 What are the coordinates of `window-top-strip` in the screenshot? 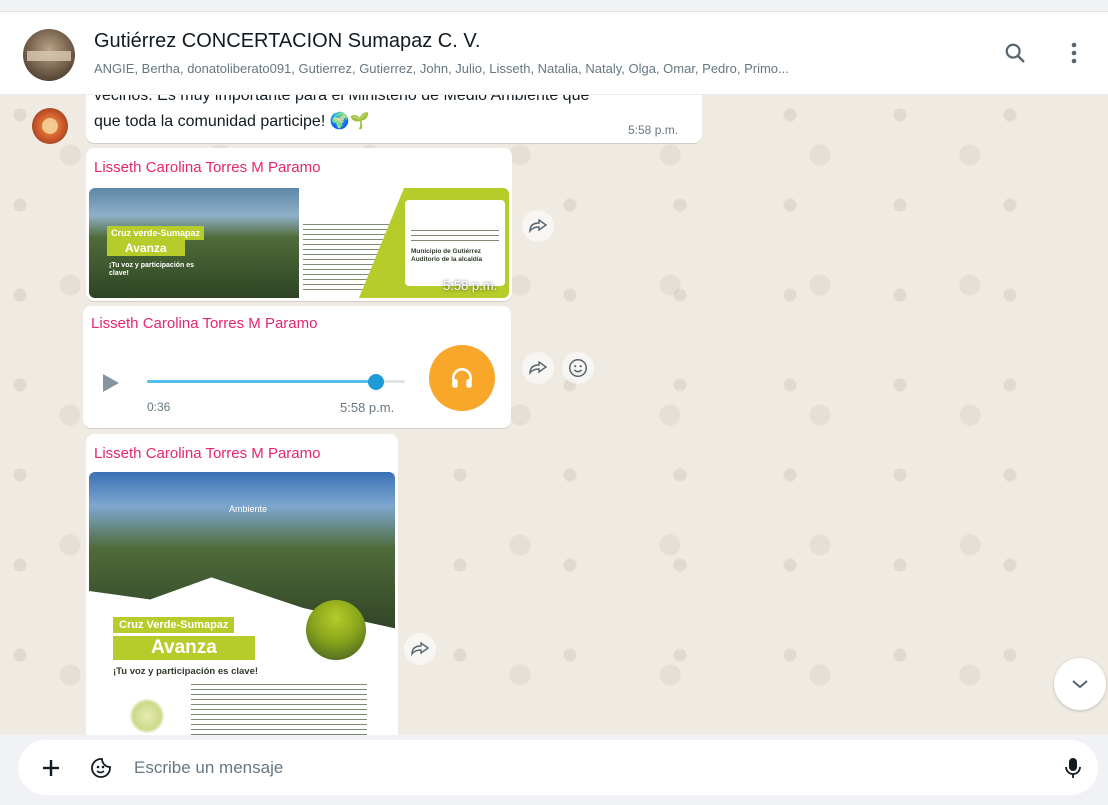 It's located at (554, 6).